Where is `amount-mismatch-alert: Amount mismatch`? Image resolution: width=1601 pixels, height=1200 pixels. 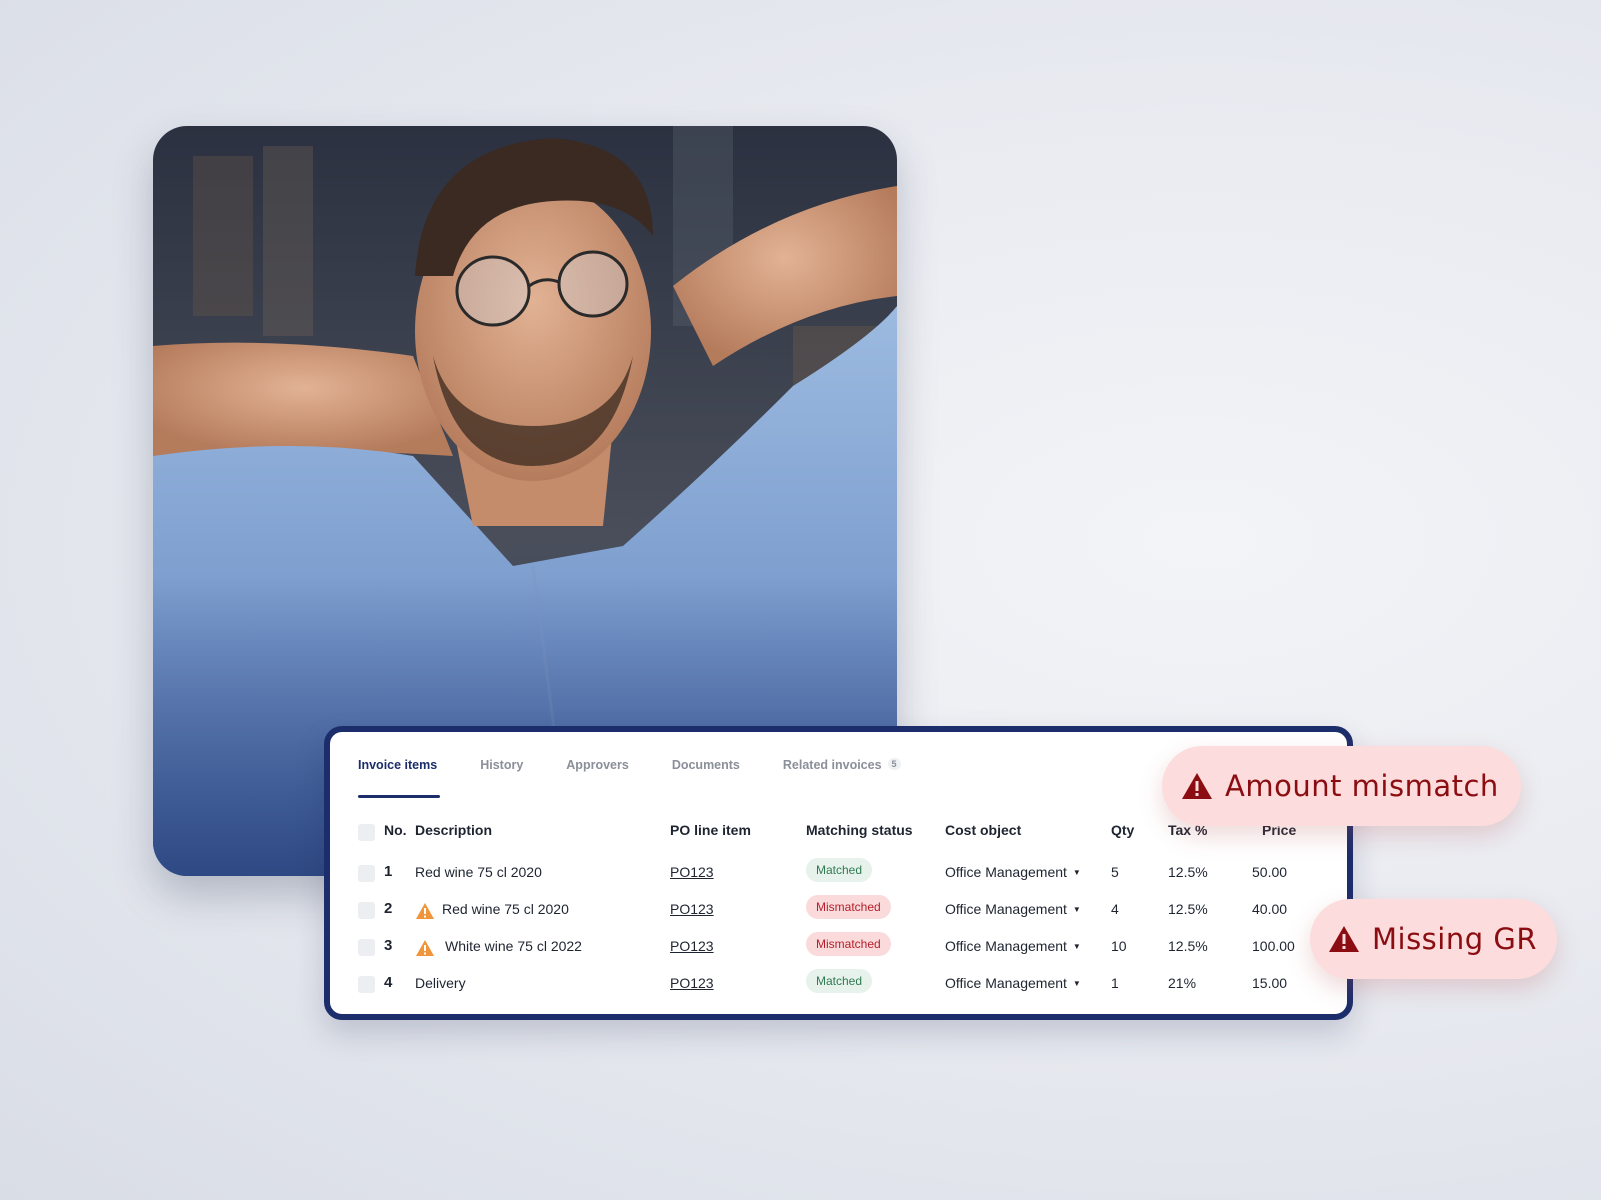 amount-mismatch-alert: Amount mismatch is located at coordinates (1341, 786).